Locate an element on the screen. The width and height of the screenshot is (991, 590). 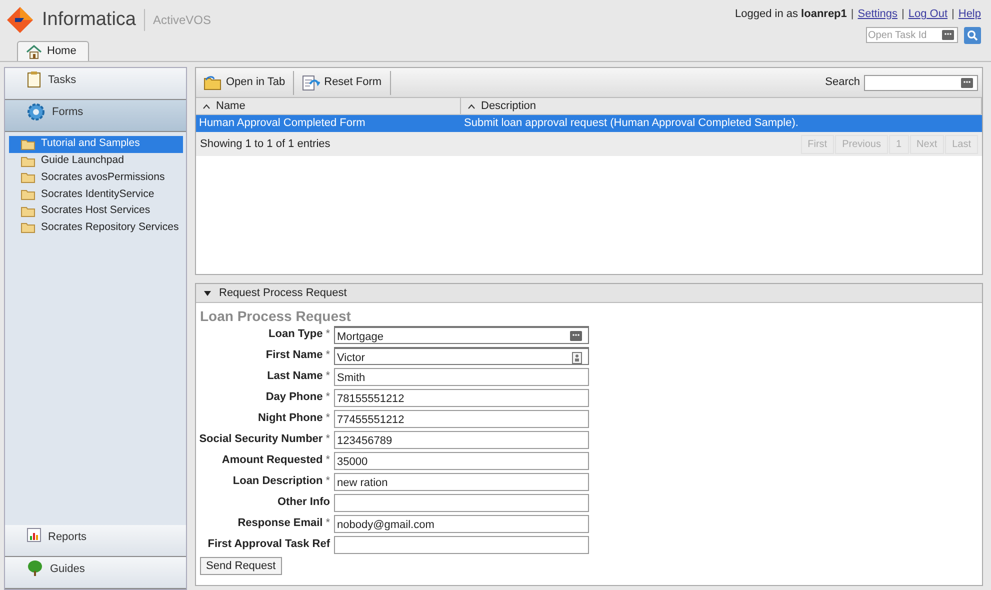
gear-icon is located at coordinates (36, 112).